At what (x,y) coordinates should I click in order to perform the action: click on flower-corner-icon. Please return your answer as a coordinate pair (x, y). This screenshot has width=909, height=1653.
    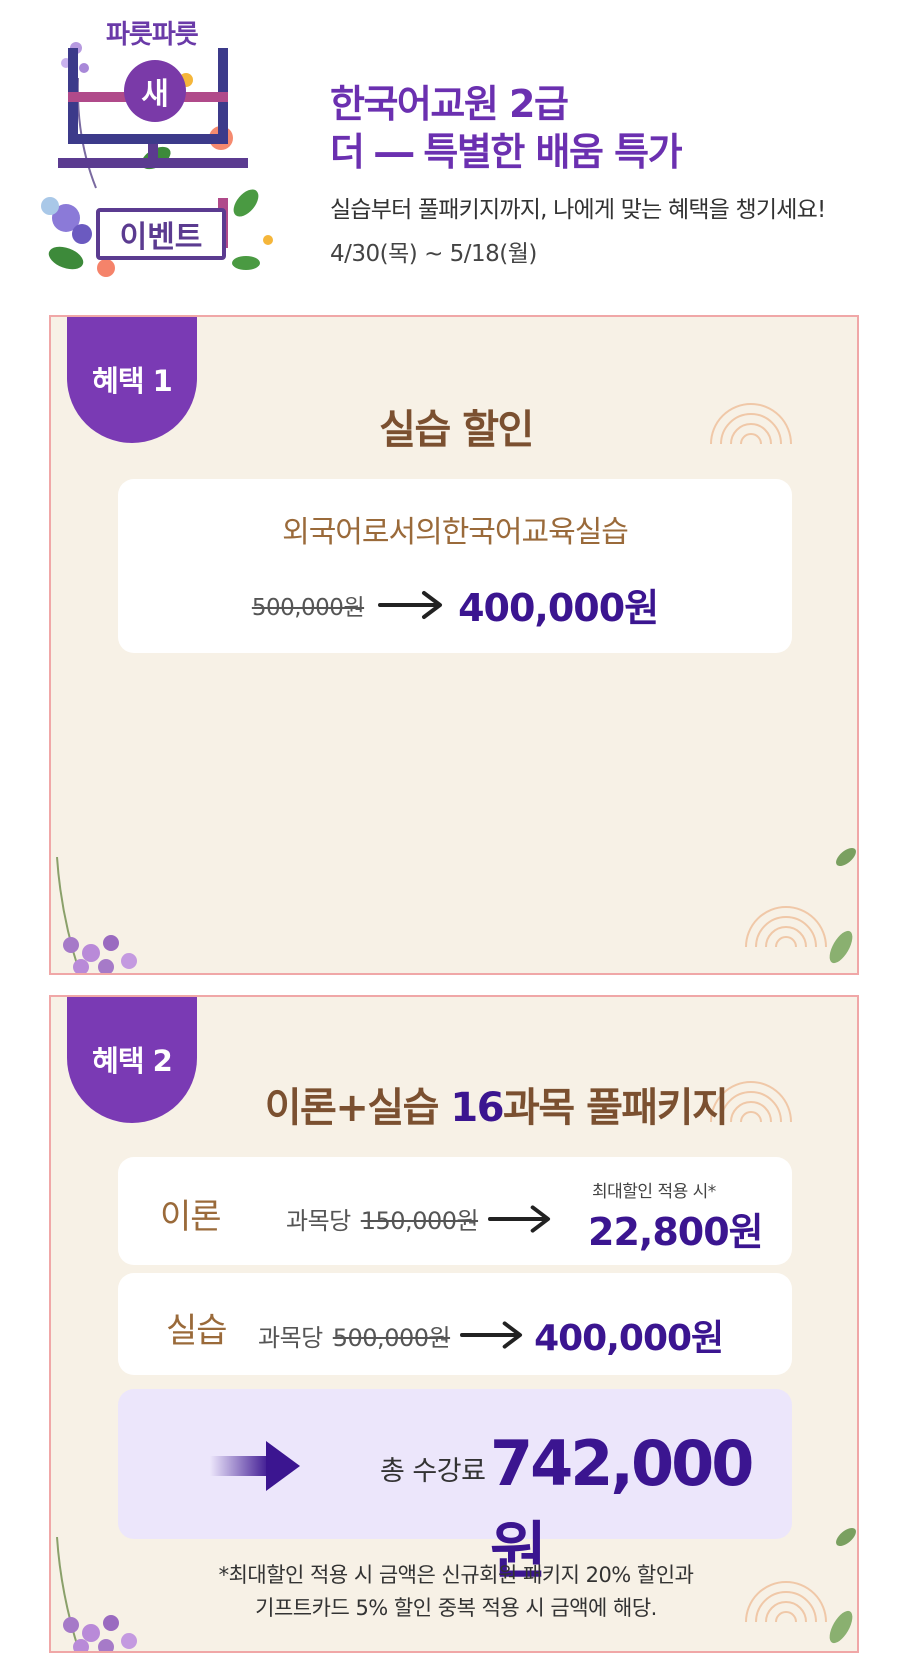
    Looking at the image, I should click on (96, 915).